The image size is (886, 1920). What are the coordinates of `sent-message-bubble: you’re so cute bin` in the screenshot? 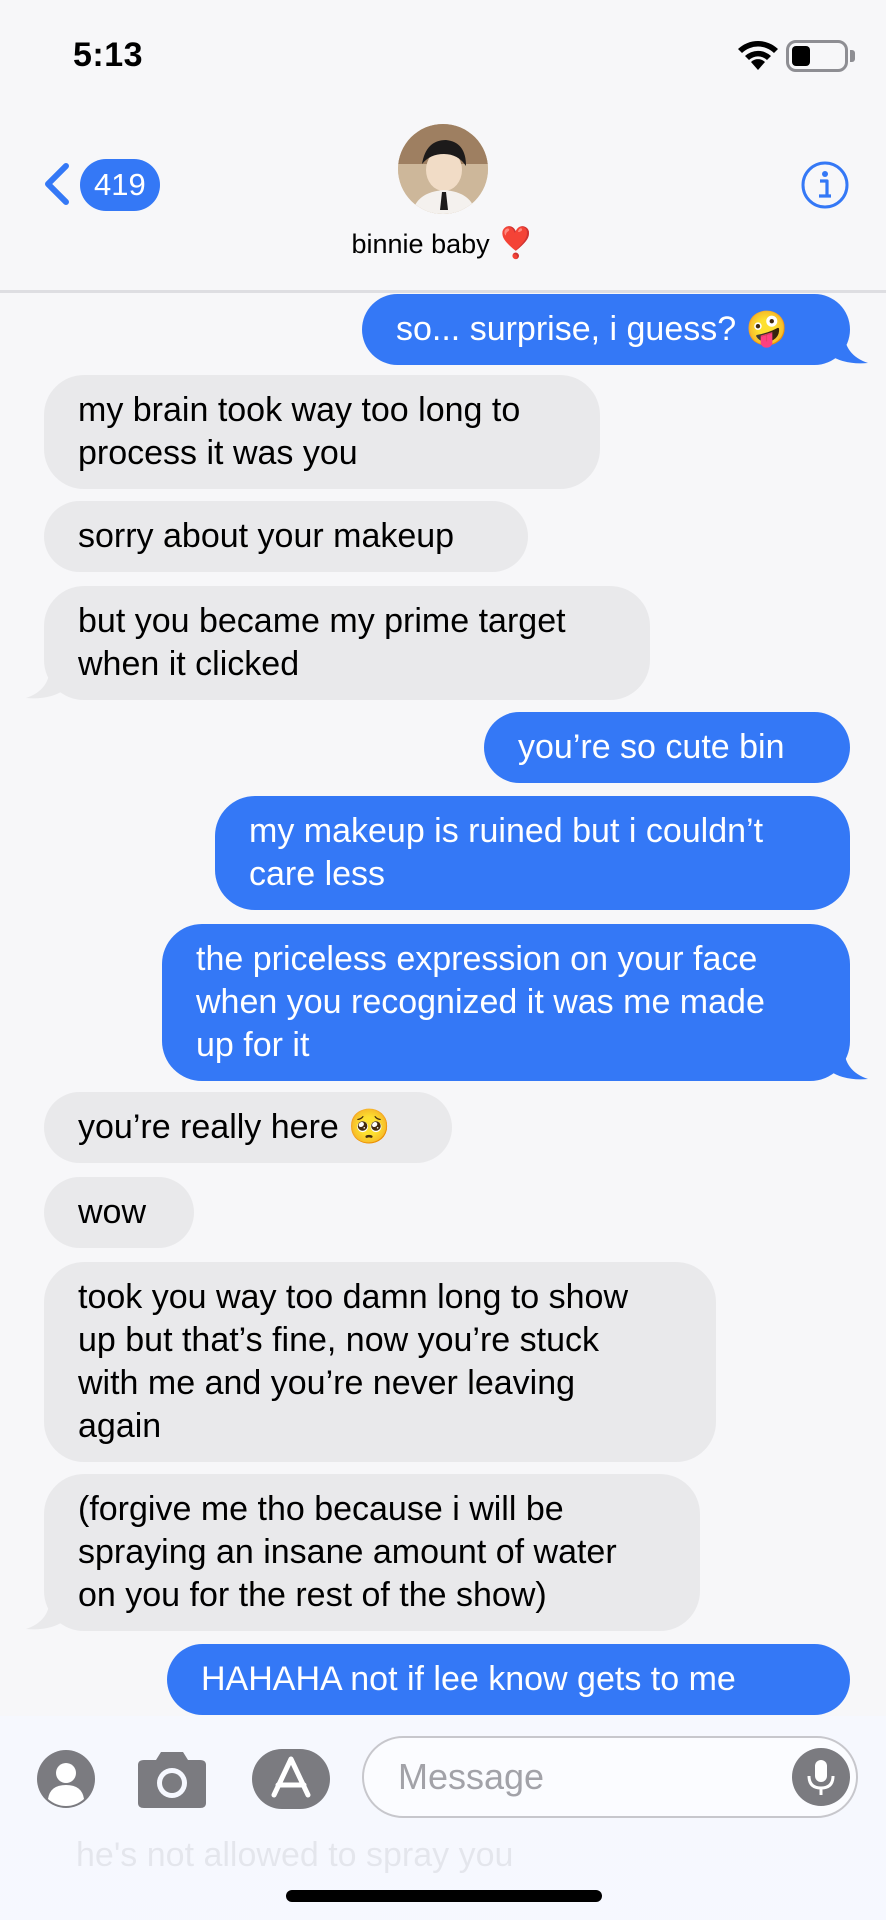 It's located at (667, 747).